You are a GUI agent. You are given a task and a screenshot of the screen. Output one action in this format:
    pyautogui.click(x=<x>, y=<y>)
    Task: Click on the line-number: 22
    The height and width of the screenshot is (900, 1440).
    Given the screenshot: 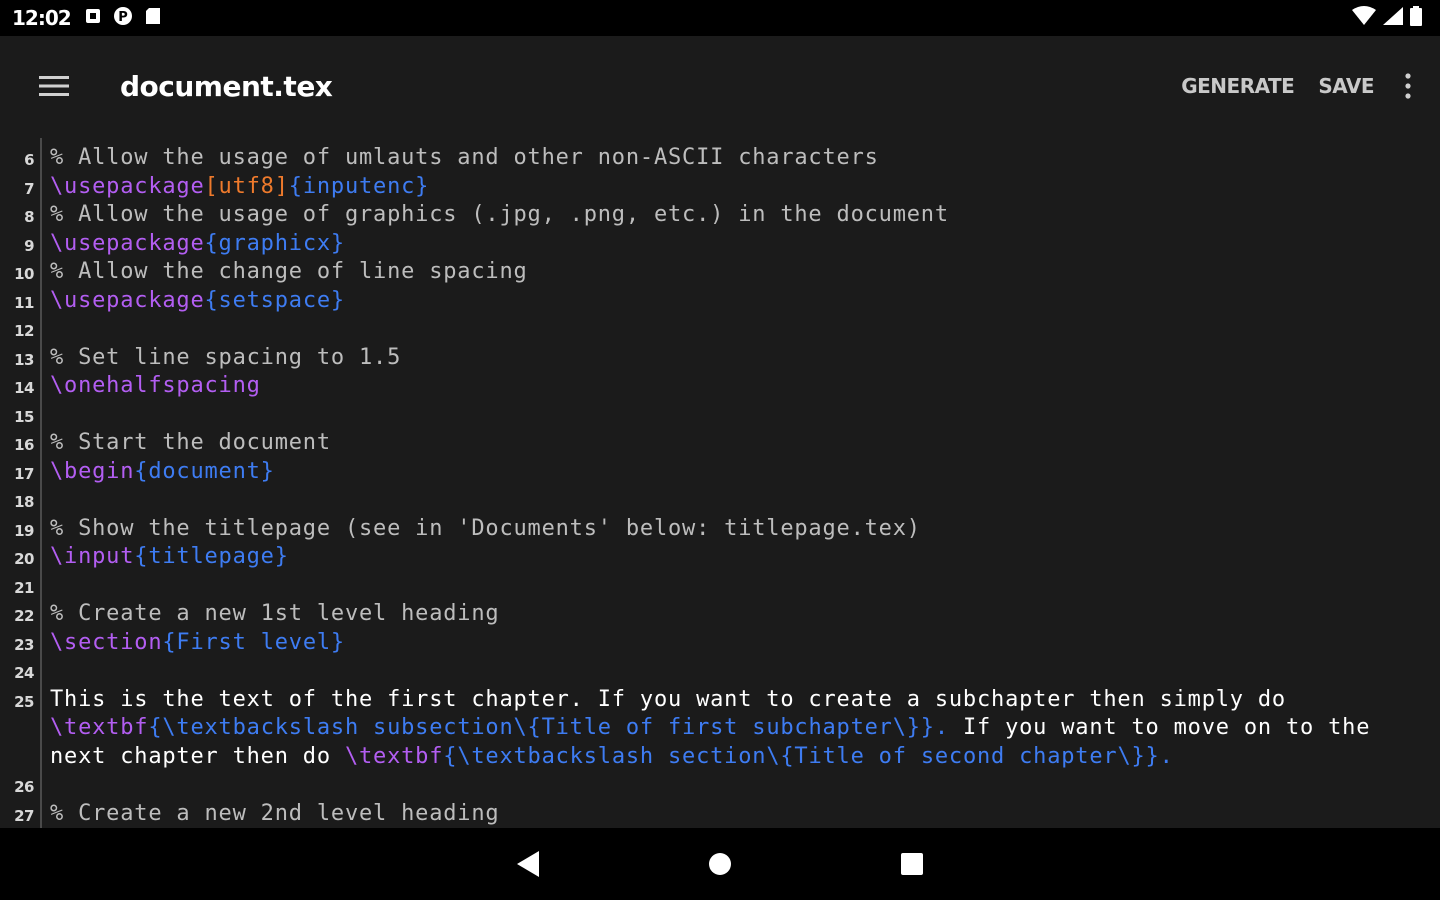 What is the action you would take?
    pyautogui.click(x=24, y=616)
    